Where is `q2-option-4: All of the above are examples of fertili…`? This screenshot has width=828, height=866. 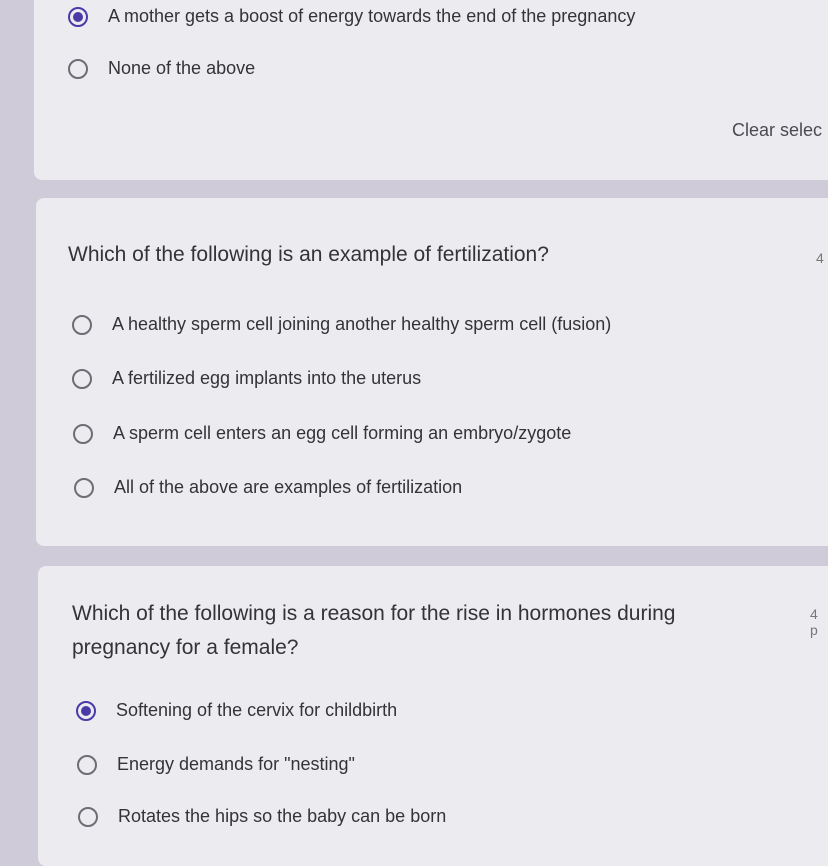
q2-option-4: All of the above are examples of fertili… is located at coordinates (268, 487).